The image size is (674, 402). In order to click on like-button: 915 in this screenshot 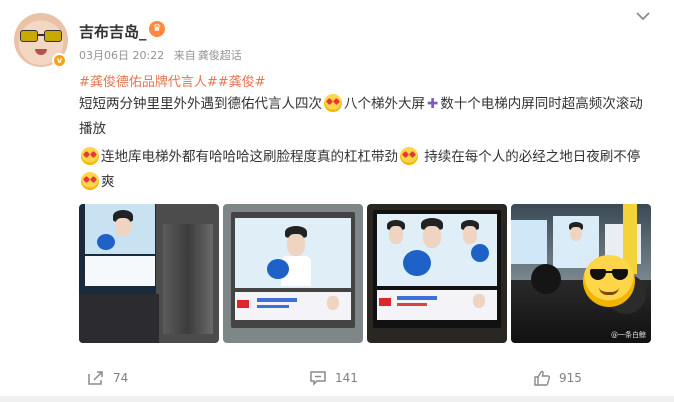, I will do `click(557, 378)`.